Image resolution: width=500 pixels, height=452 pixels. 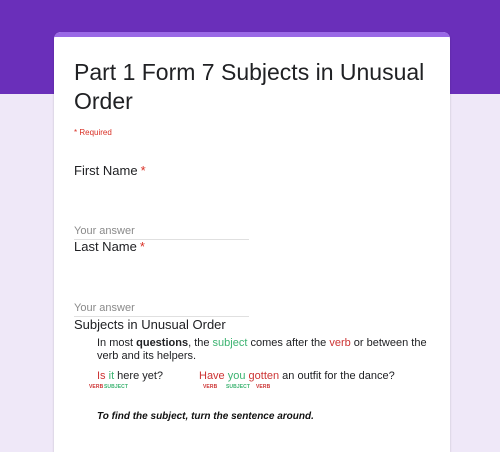 What do you see at coordinates (252, 34) in the screenshot?
I see `card-accent-bar` at bounding box center [252, 34].